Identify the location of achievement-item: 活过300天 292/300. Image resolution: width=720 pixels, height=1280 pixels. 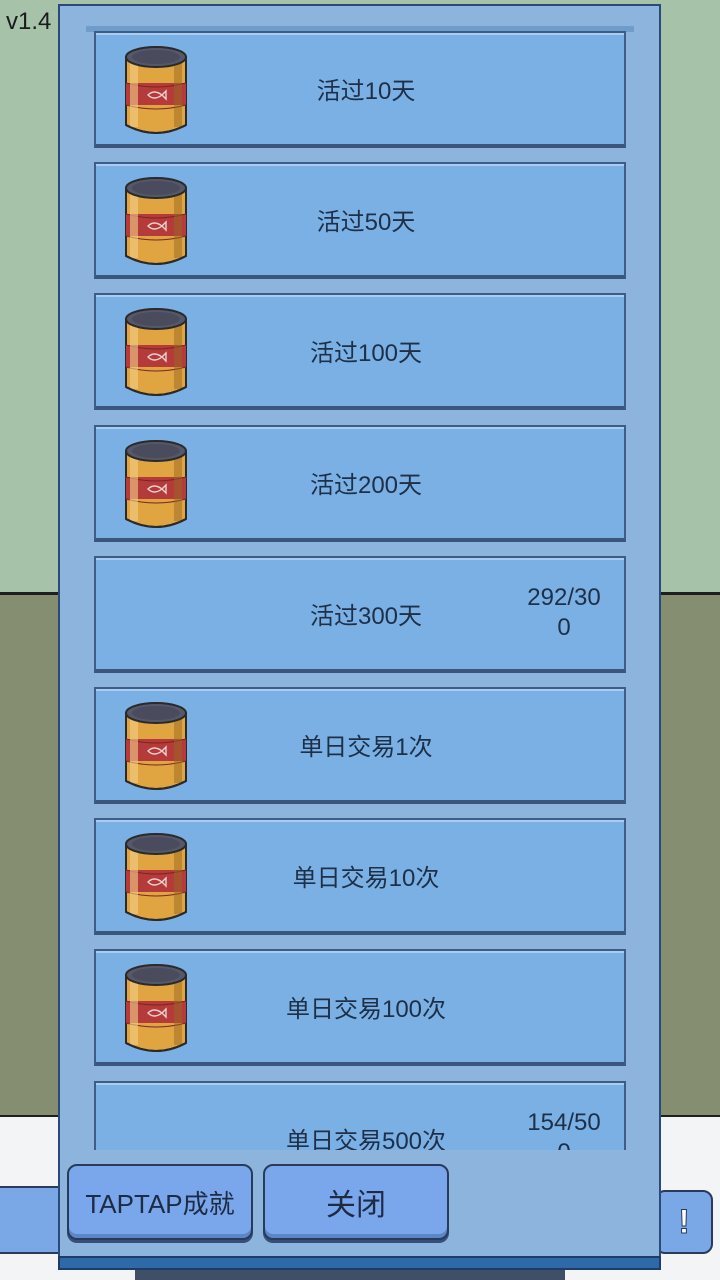
(360, 614).